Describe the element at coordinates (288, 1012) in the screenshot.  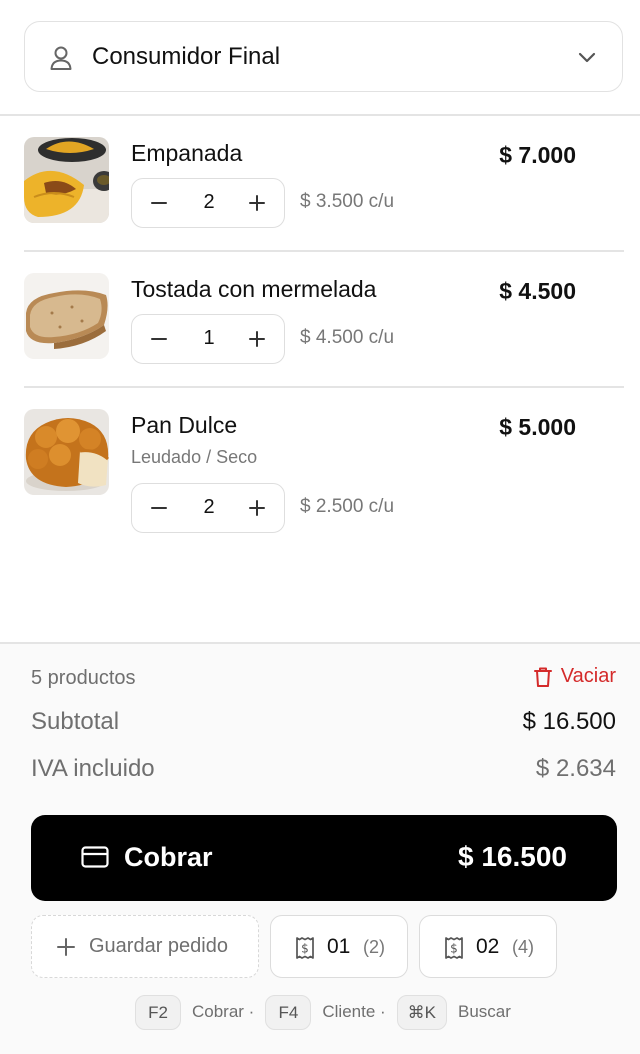
I see `shortcut-key: F4` at that location.